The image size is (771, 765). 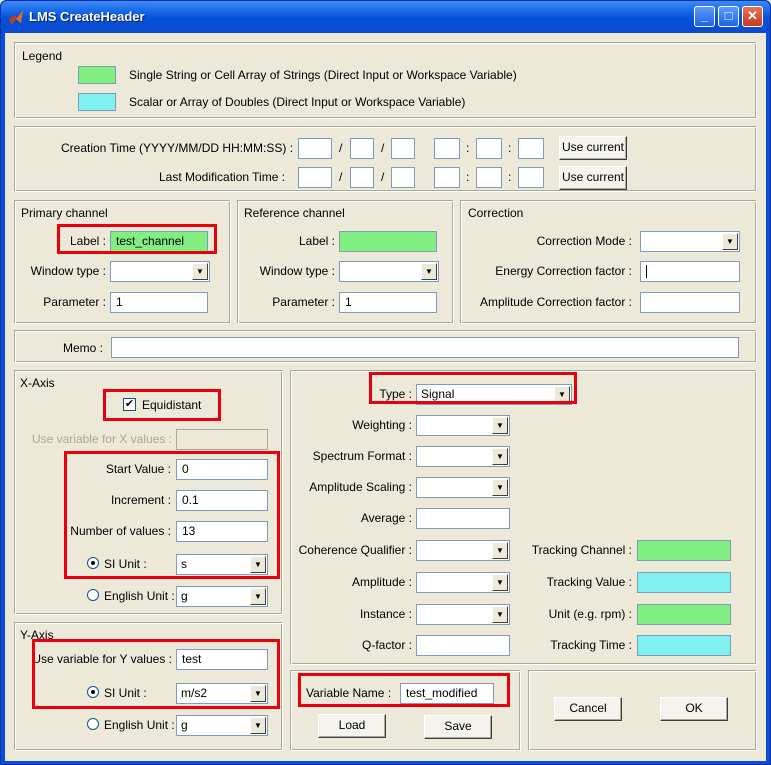 I want to click on reference-label-label: Label :, so click(x=316, y=241).